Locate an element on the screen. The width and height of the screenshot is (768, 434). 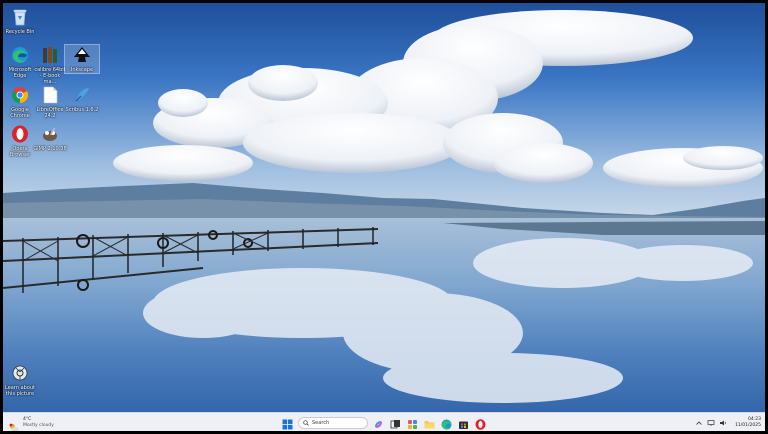
store-icon is located at coordinates (463, 425).